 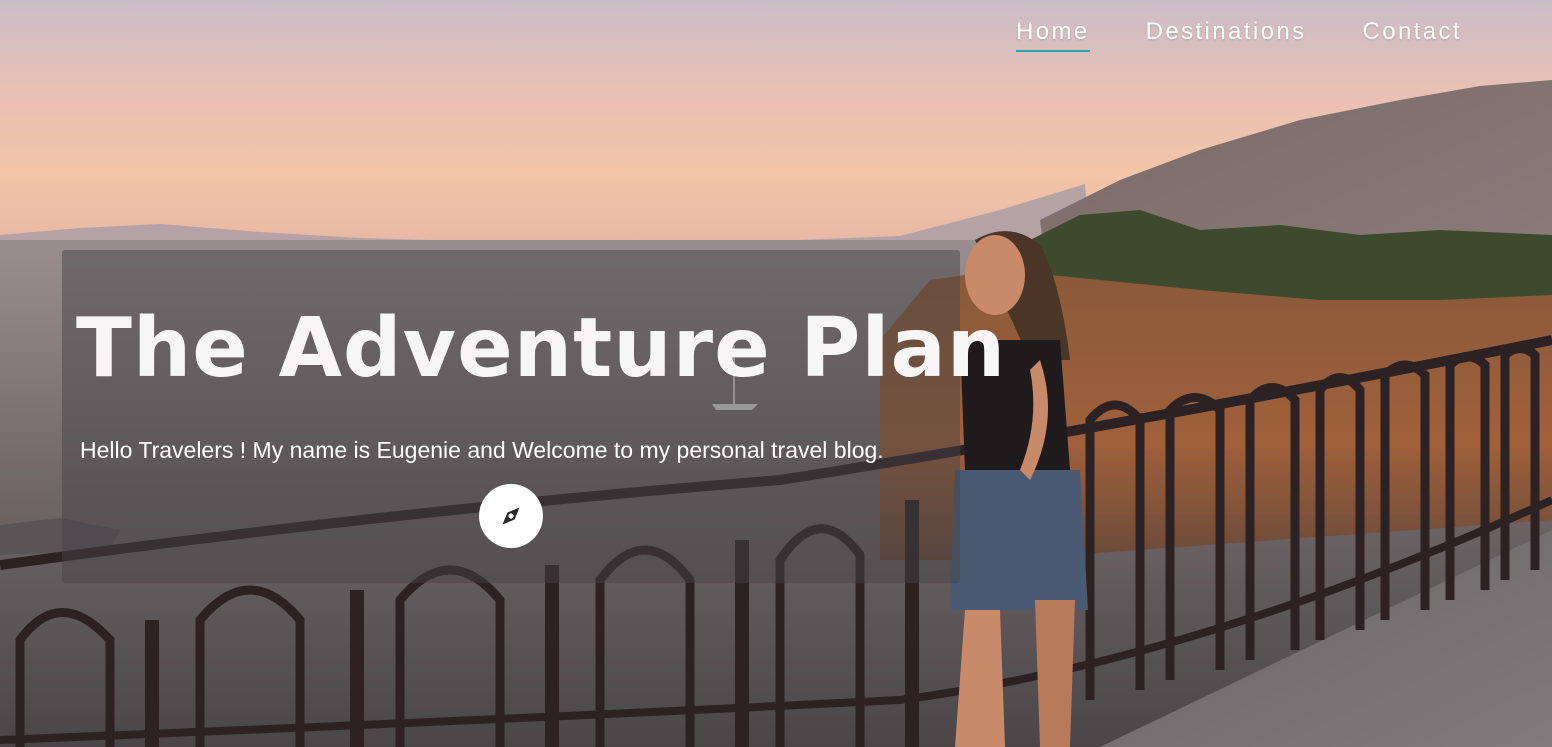 I want to click on nav-link-home: Home, so click(x=1052, y=35).